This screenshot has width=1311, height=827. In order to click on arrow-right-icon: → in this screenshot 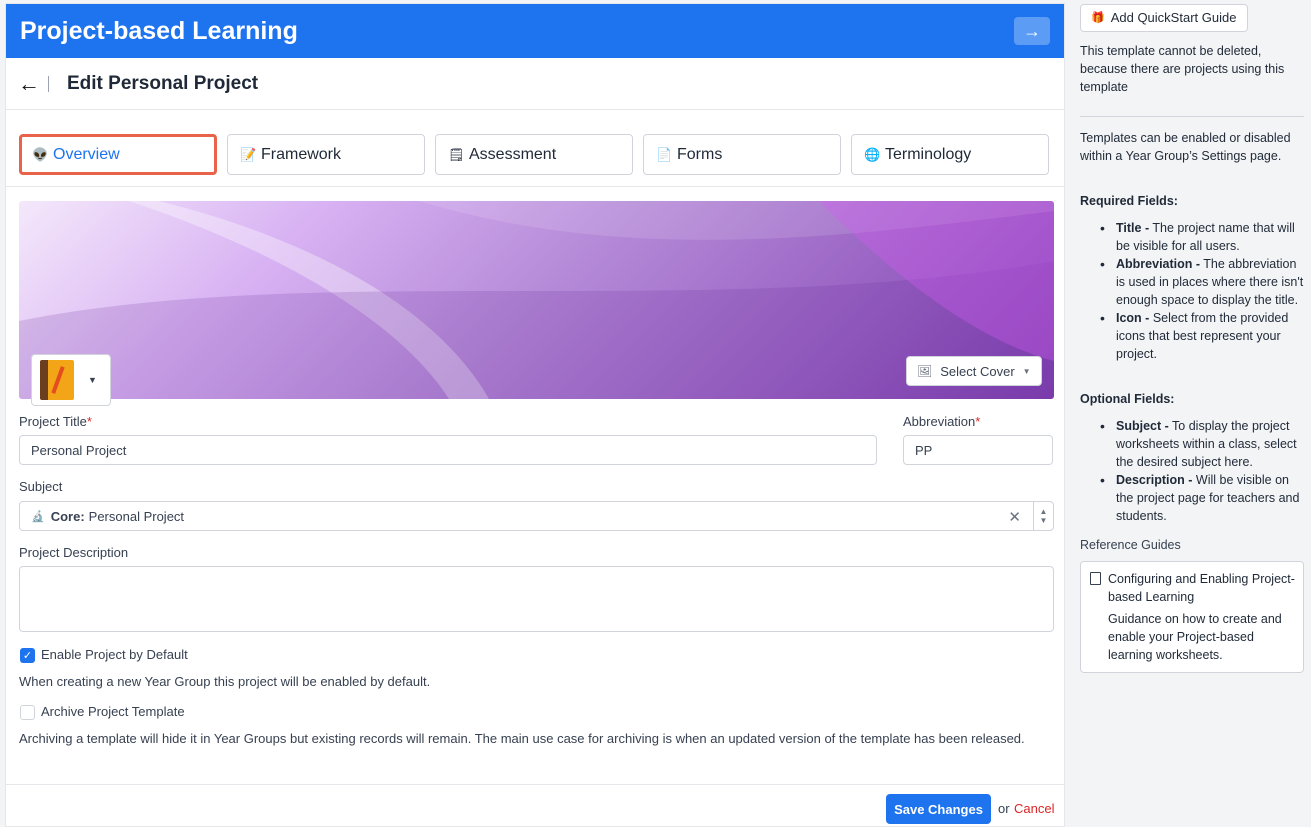, I will do `click(1032, 31)`.